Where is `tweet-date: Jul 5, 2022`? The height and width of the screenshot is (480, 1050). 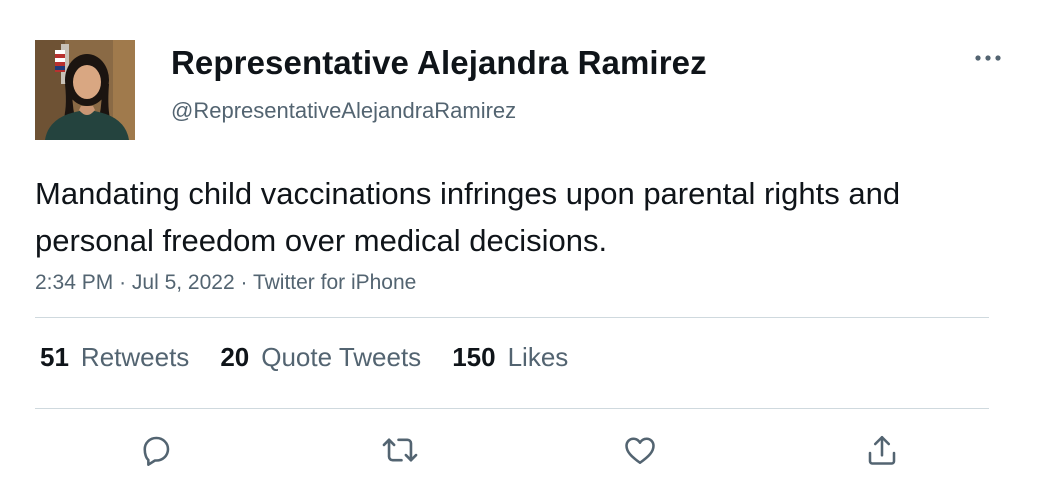
tweet-date: Jul 5, 2022 is located at coordinates (183, 282).